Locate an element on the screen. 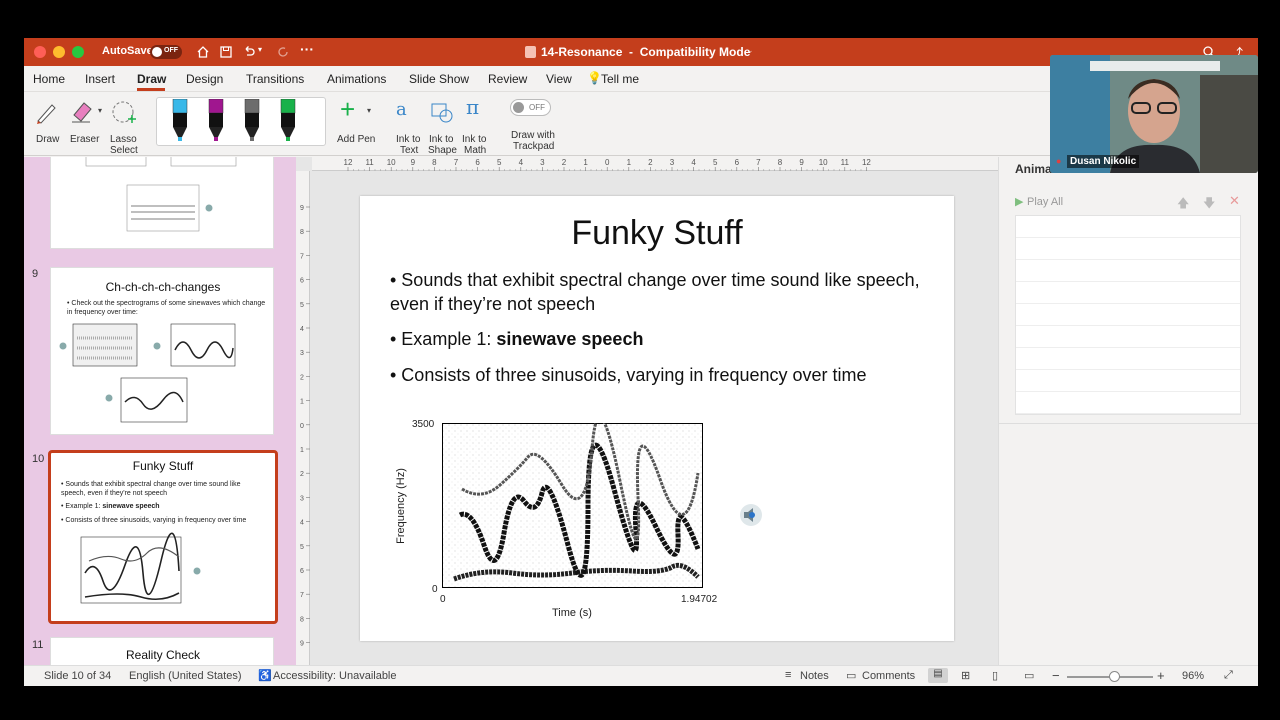  draw-pen-icon is located at coordinates (47, 112).